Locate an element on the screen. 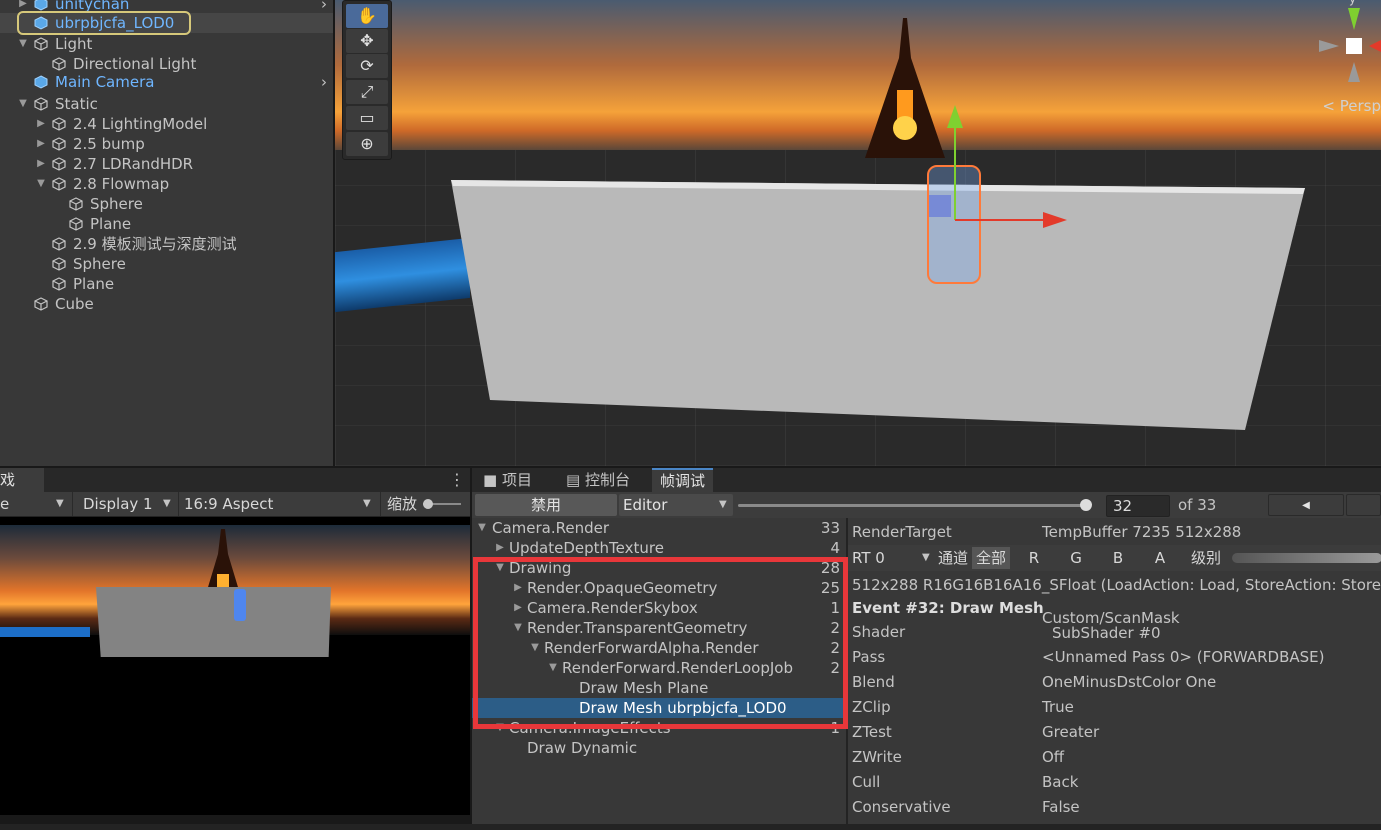  rotate-icon: ⟳ is located at coordinates (367, 65).